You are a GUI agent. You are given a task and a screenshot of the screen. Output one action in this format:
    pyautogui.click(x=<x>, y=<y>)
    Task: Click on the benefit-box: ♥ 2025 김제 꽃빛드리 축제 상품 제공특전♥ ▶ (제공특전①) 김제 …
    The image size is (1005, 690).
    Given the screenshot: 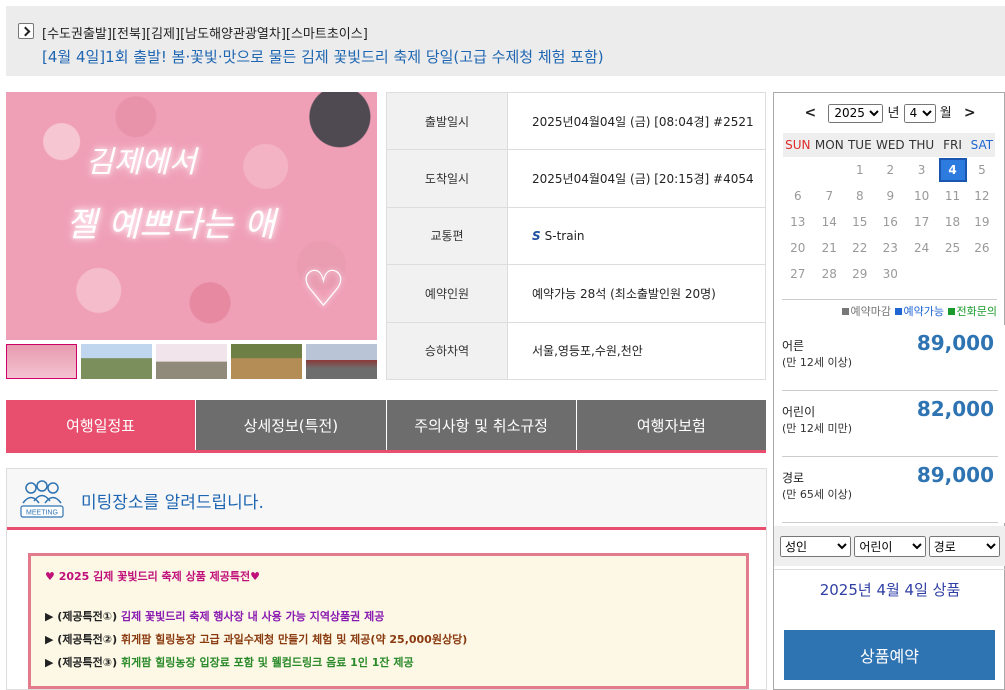 What is the action you would take?
    pyautogui.click(x=388, y=621)
    